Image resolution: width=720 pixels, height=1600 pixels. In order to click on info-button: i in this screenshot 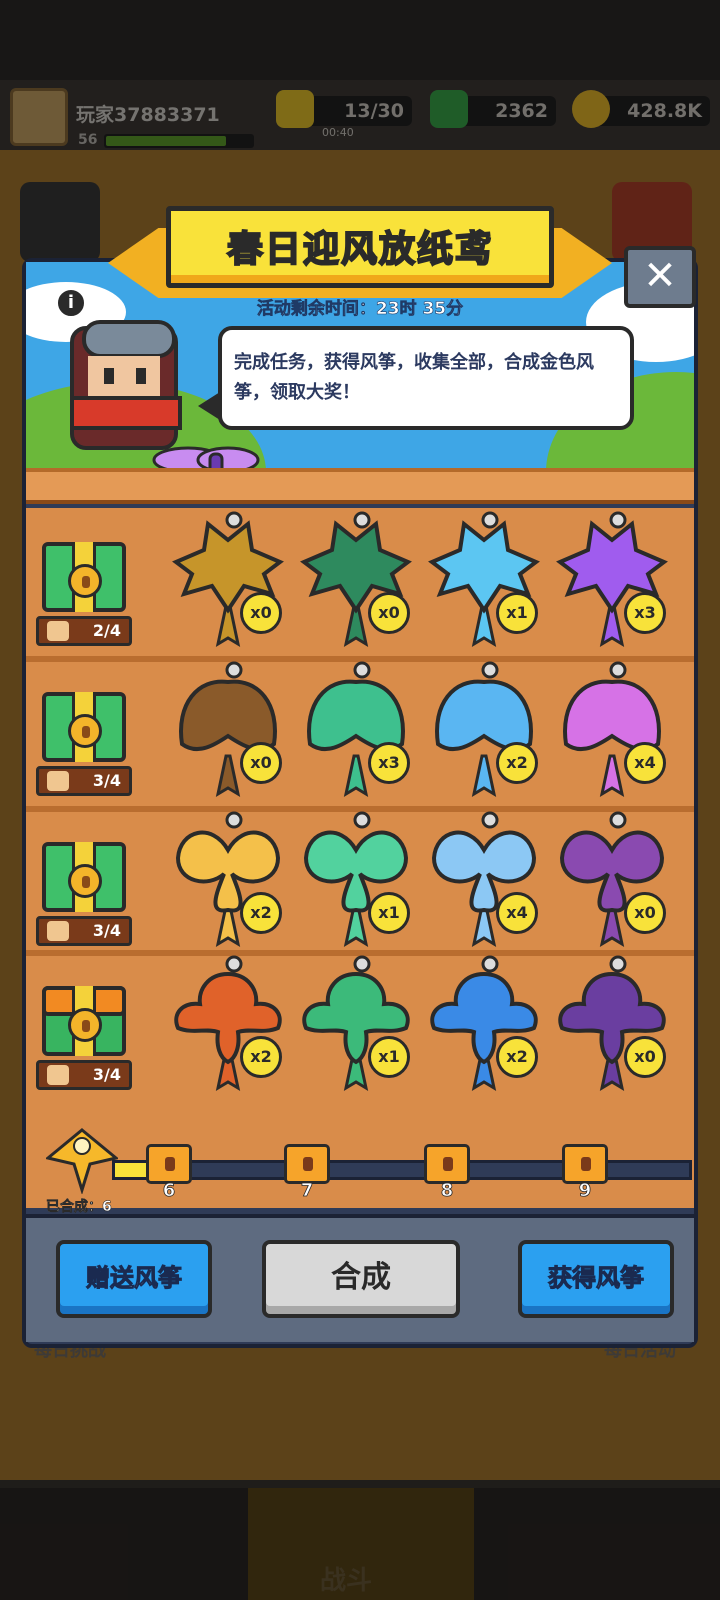, I will do `click(71, 303)`.